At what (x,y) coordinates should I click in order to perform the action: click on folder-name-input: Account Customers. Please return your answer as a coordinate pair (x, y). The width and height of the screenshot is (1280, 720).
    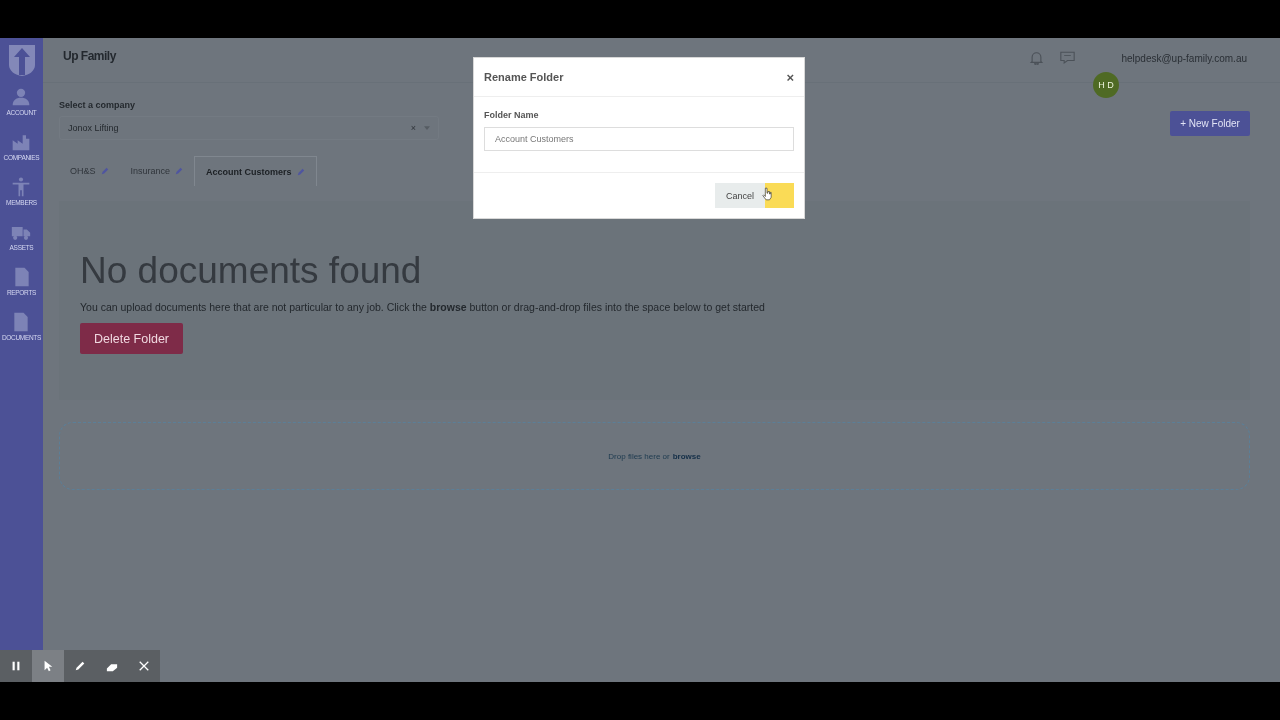
    Looking at the image, I should click on (639, 139).